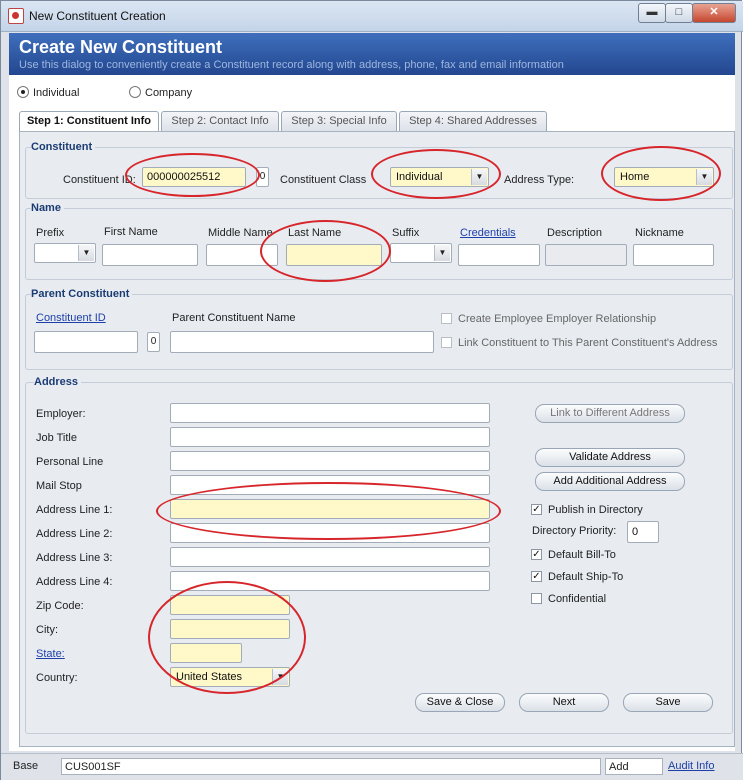  Describe the element at coordinates (610, 481) in the screenshot. I see `add-additional-address-button: Add Additional Address` at that location.